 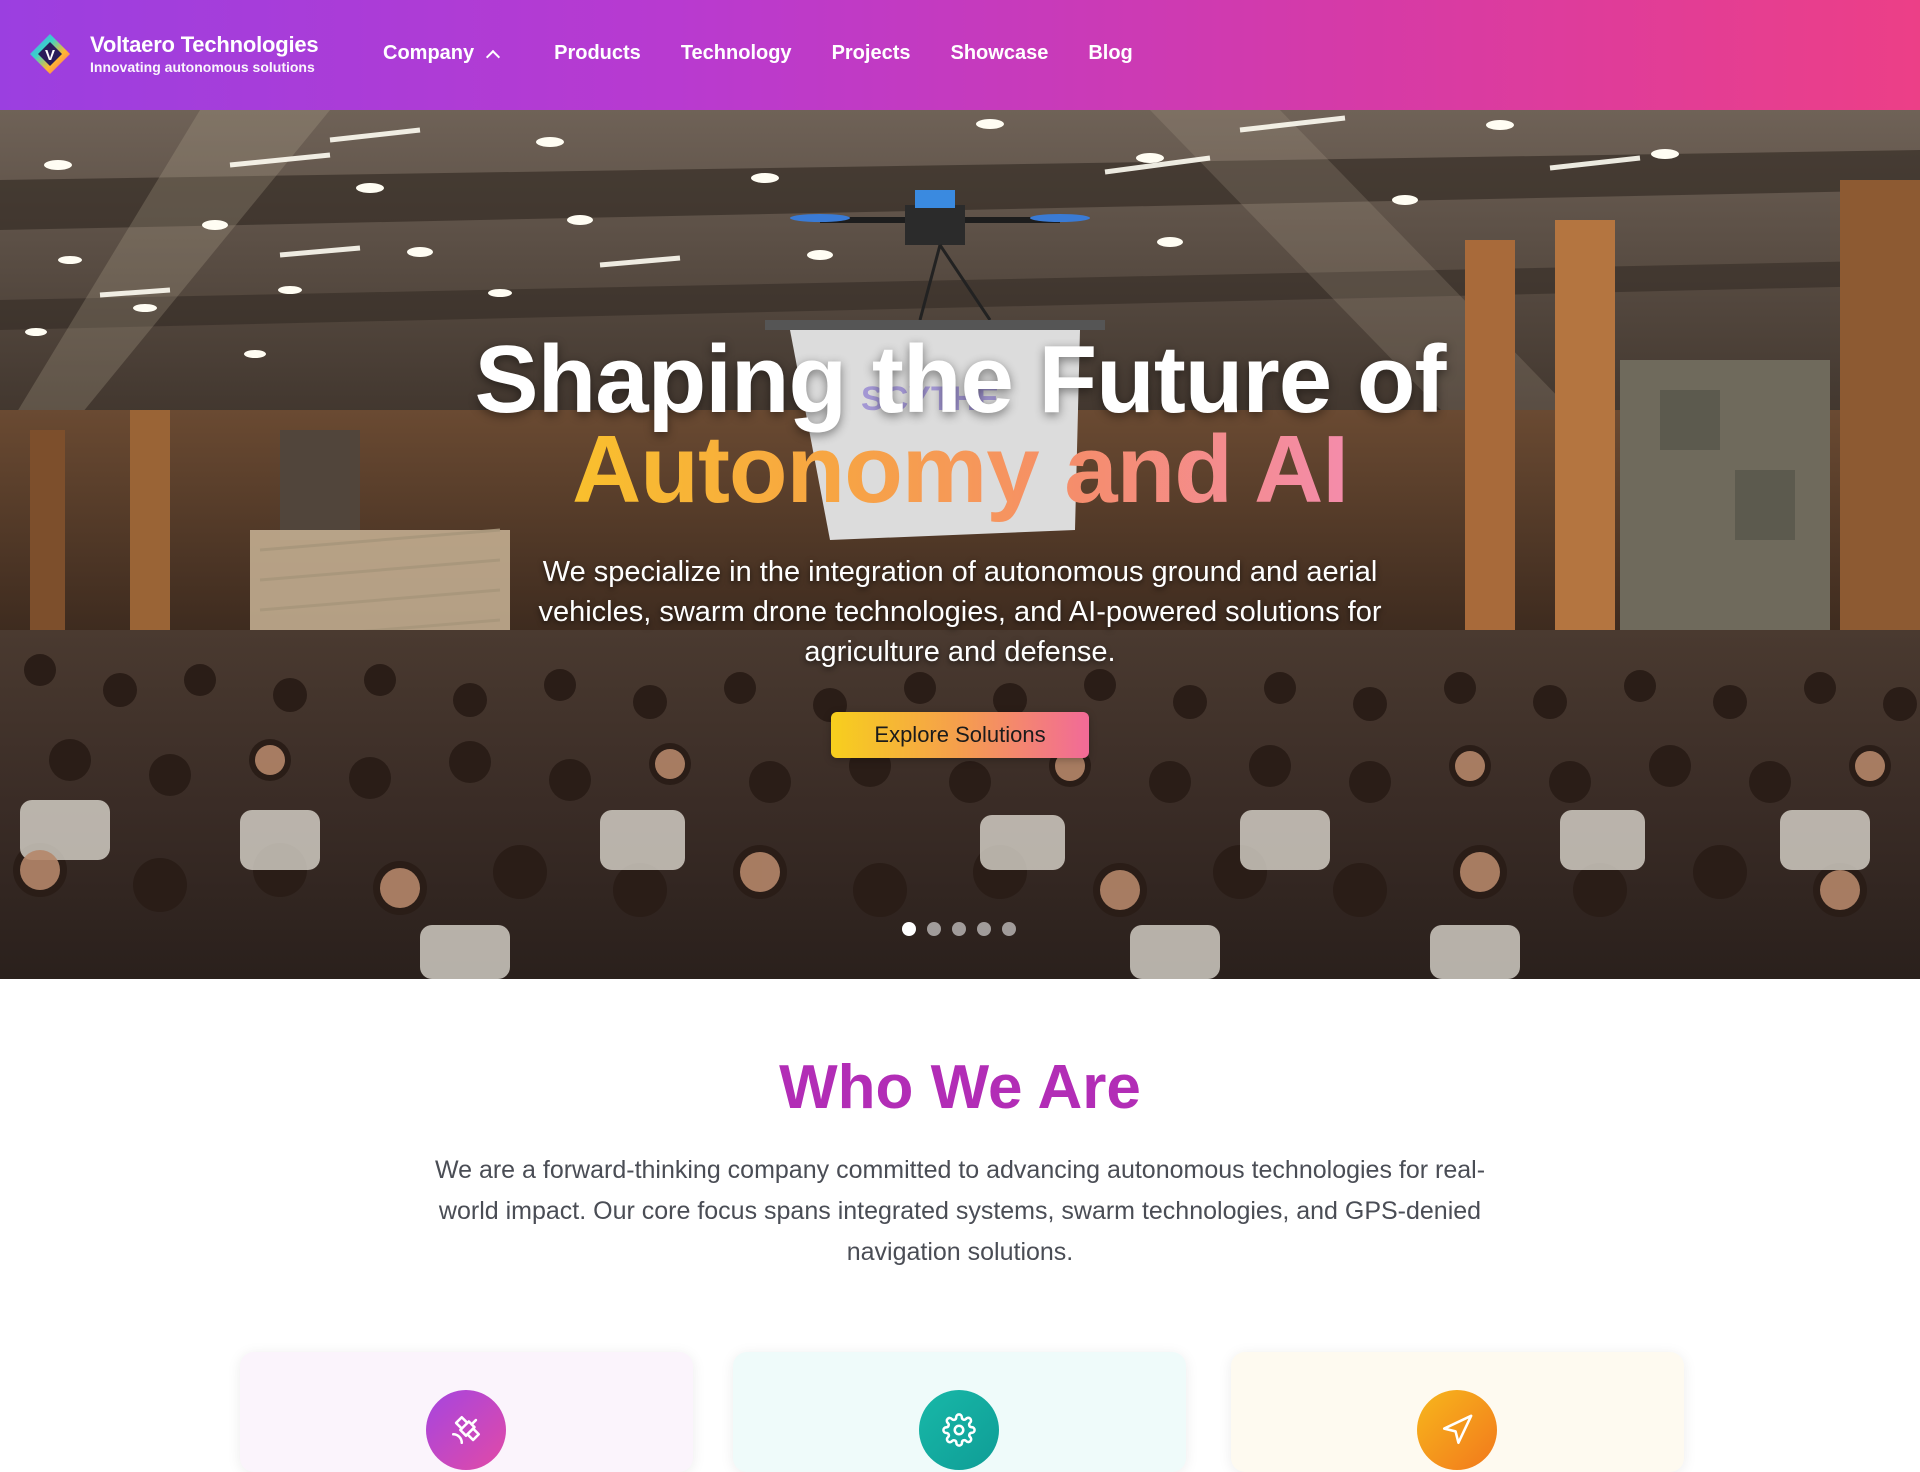 I want to click on explore-solutions-button: Explore Solutions, so click(x=960, y=735).